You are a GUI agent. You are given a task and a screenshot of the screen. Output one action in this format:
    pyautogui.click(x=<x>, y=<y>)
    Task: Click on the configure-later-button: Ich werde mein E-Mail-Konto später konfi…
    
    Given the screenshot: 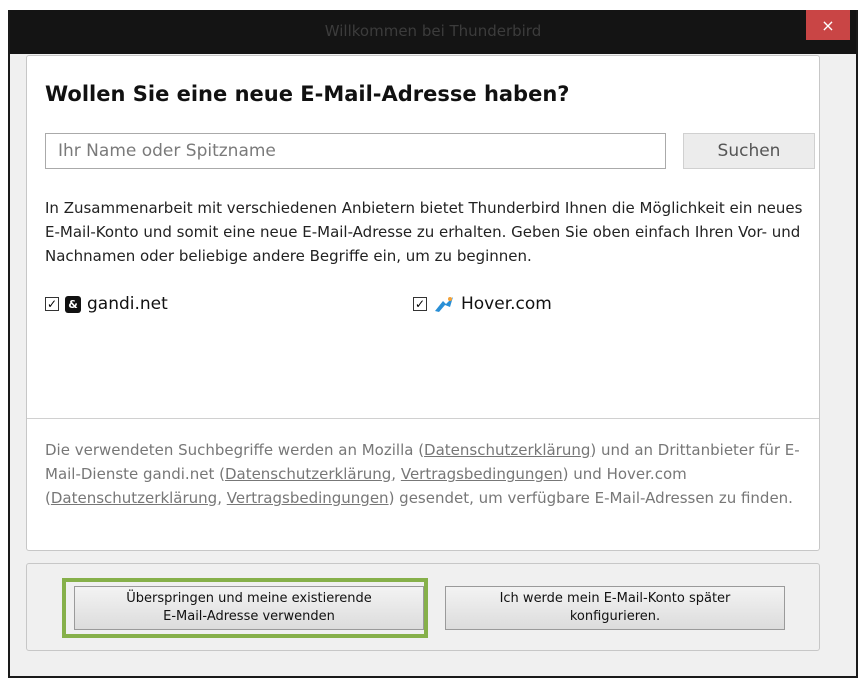 What is the action you would take?
    pyautogui.click(x=615, y=608)
    